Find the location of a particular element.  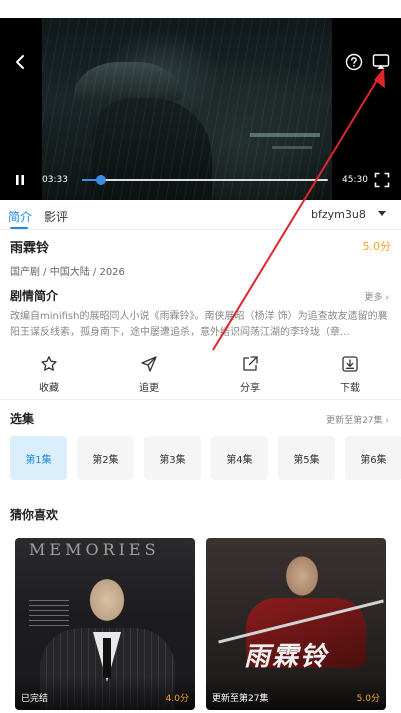

detail-tabs: 简介 影评 bfzym3u8 is located at coordinates (200, 215).